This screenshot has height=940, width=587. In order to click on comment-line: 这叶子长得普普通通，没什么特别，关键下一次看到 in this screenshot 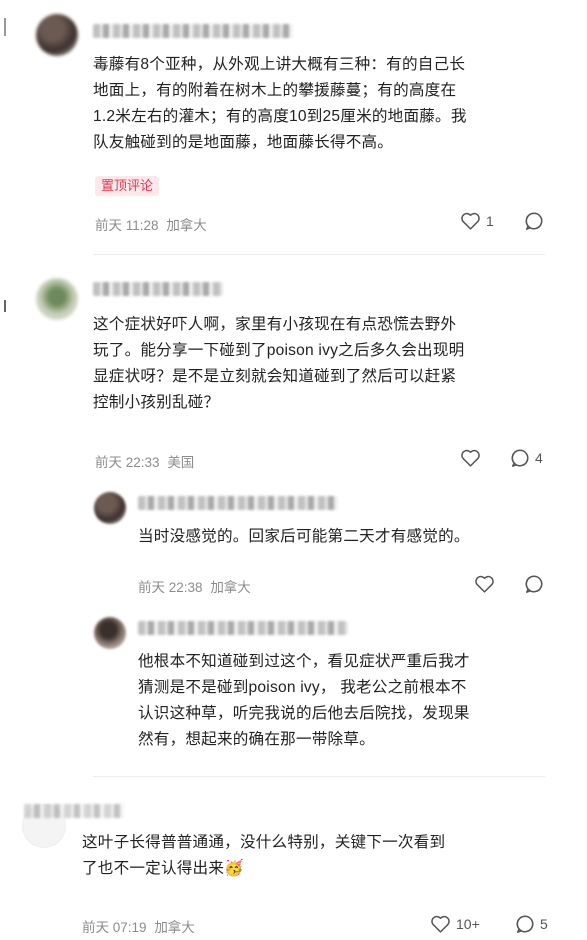, I will do `click(264, 842)`.